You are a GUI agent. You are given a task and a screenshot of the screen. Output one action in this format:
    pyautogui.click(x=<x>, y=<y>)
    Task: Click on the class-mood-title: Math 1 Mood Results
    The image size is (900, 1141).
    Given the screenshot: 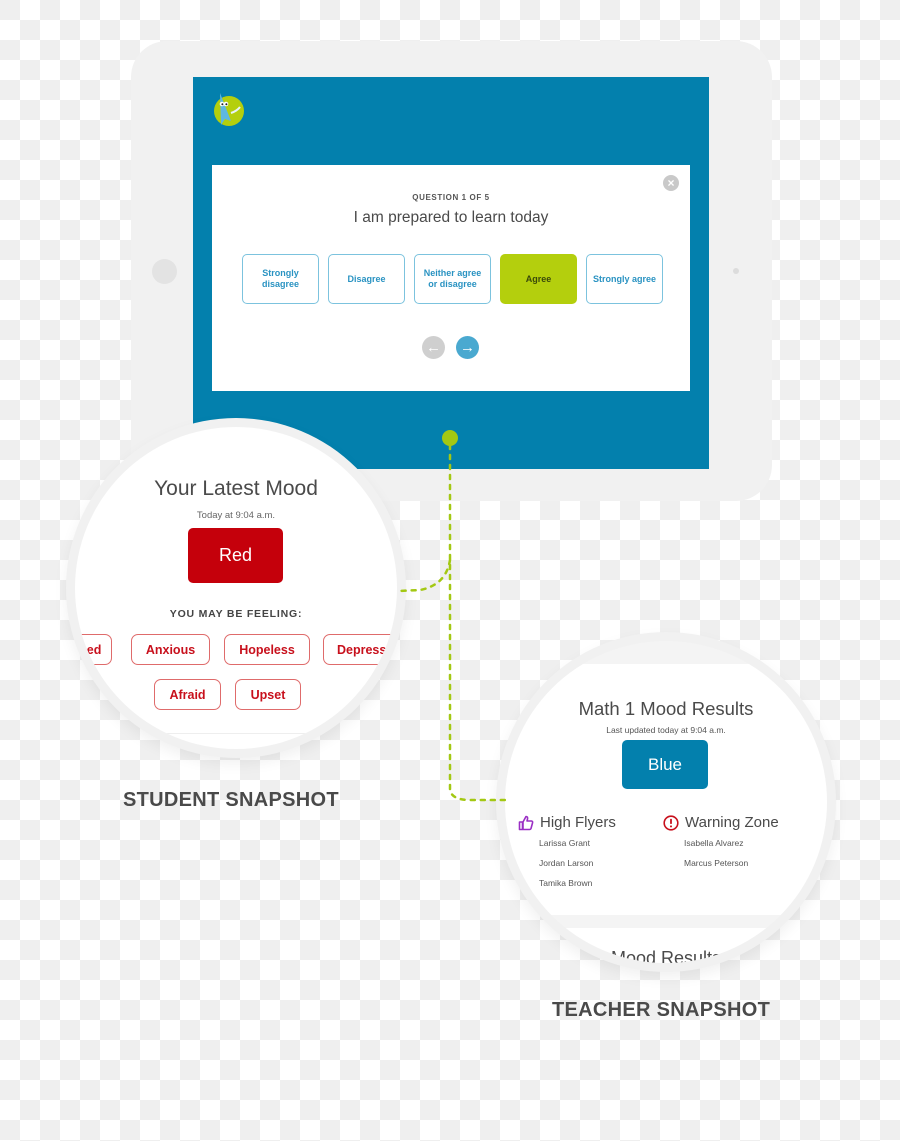 What is the action you would take?
    pyautogui.click(x=666, y=708)
    